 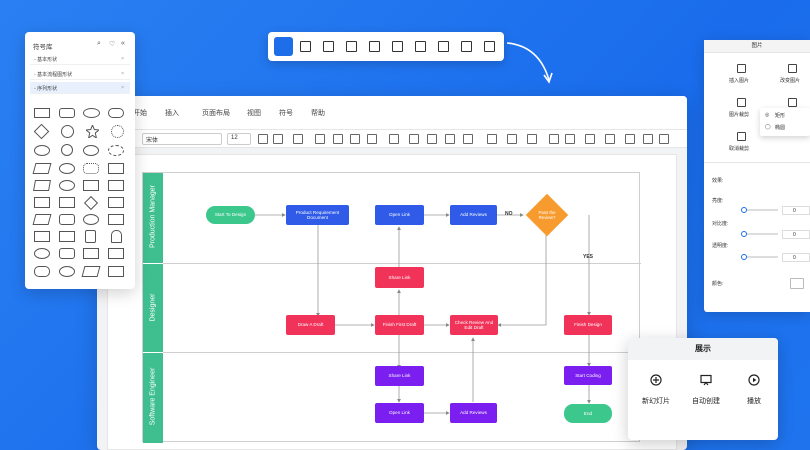 What do you see at coordinates (739, 148) in the screenshot?
I see `reset-crop-button: 取消裁剪` at bounding box center [739, 148].